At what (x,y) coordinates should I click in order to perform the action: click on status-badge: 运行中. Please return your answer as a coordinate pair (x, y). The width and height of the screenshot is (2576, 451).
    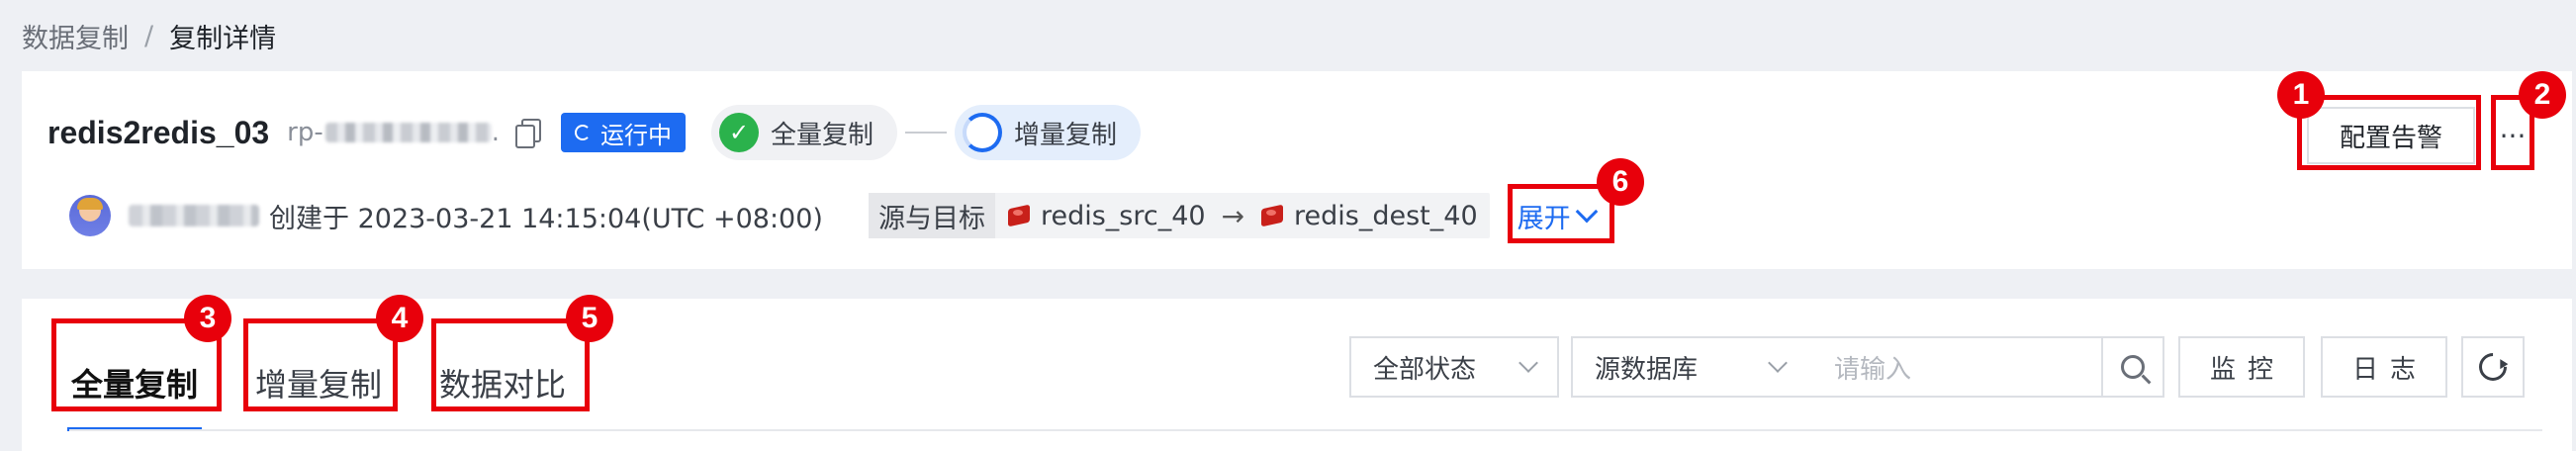
    Looking at the image, I should click on (623, 132).